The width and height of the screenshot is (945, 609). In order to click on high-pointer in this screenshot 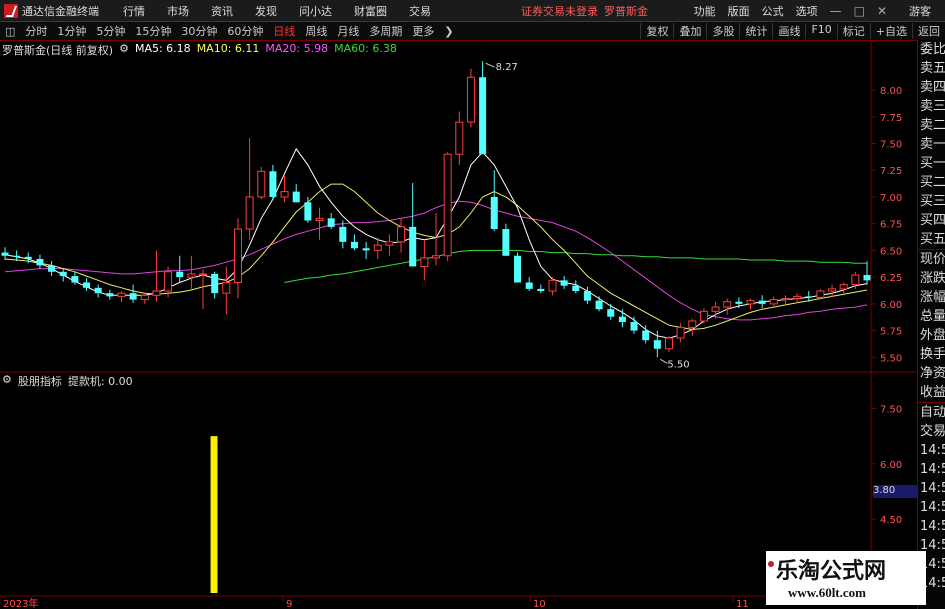, I will do `click(490, 65)`.